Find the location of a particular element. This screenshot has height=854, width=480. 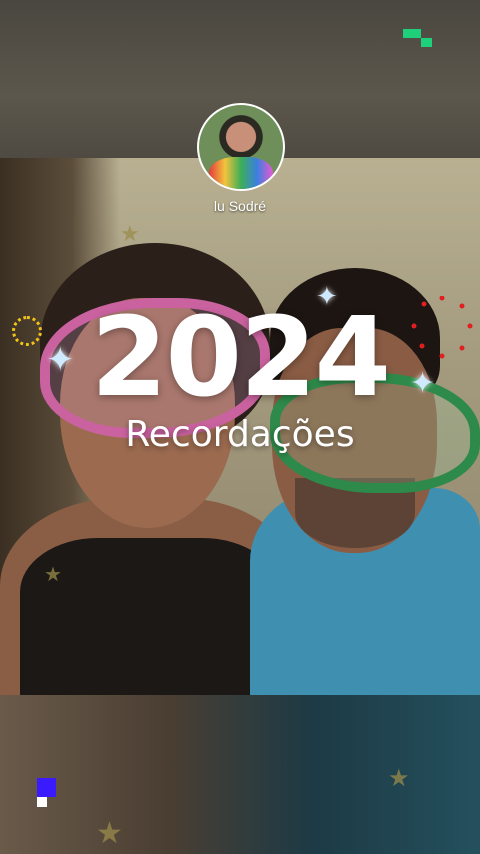

profile-avatar is located at coordinates (241, 147).